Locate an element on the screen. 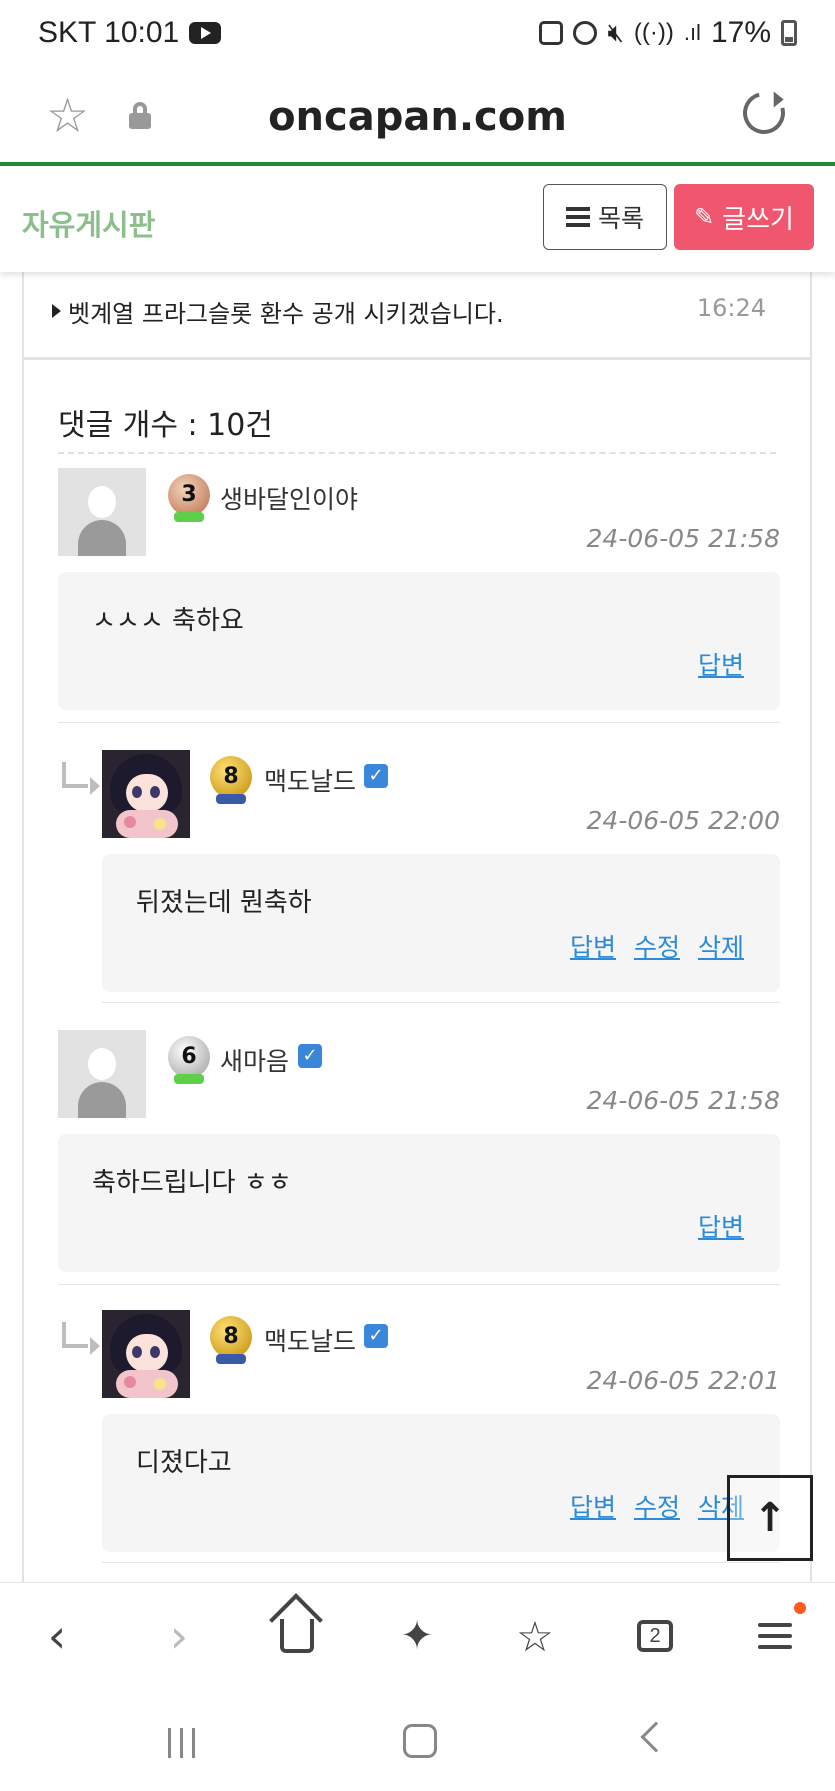 The width and height of the screenshot is (835, 1791). bookmark-list-icon: ☆ is located at coordinates (535, 1636).